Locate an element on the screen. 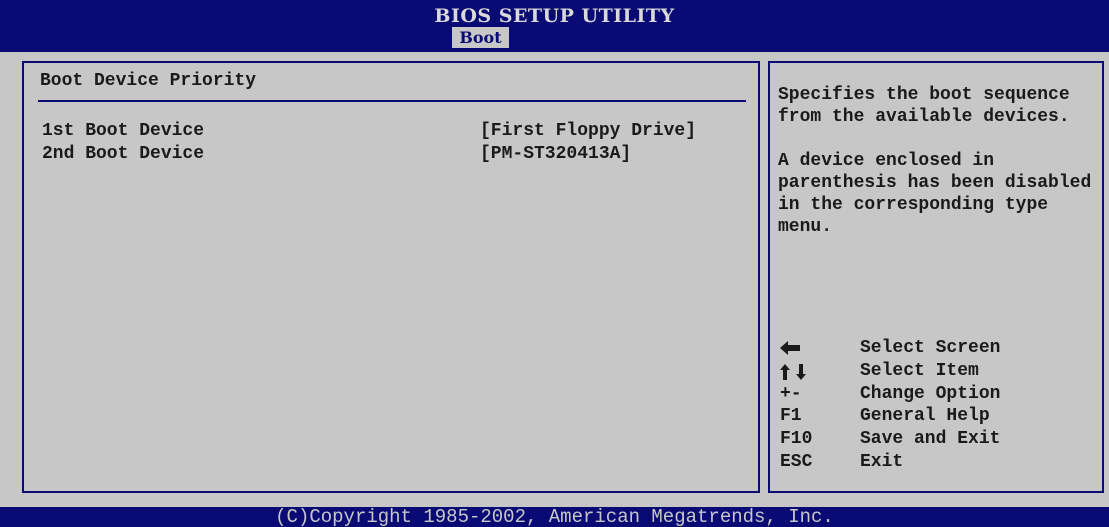  key-legend-row: F1 General Help is located at coordinates (940, 416).